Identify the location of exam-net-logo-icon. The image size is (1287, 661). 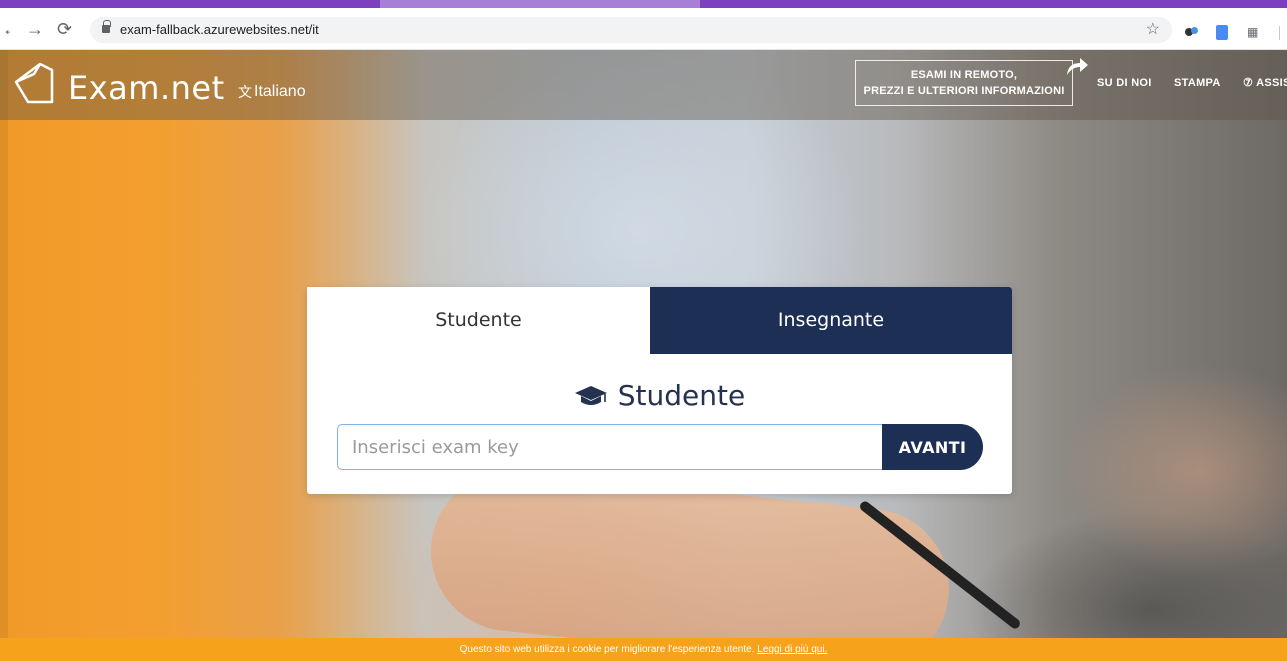
(36, 83).